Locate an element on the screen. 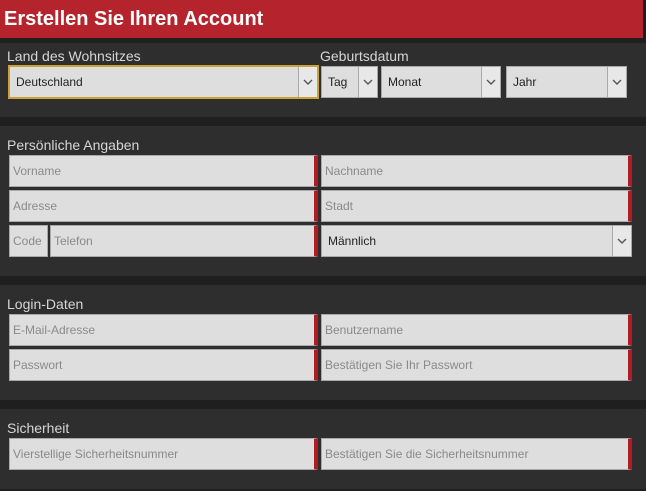 The image size is (646, 491). login-label: Login-Daten is located at coordinates (45, 304).